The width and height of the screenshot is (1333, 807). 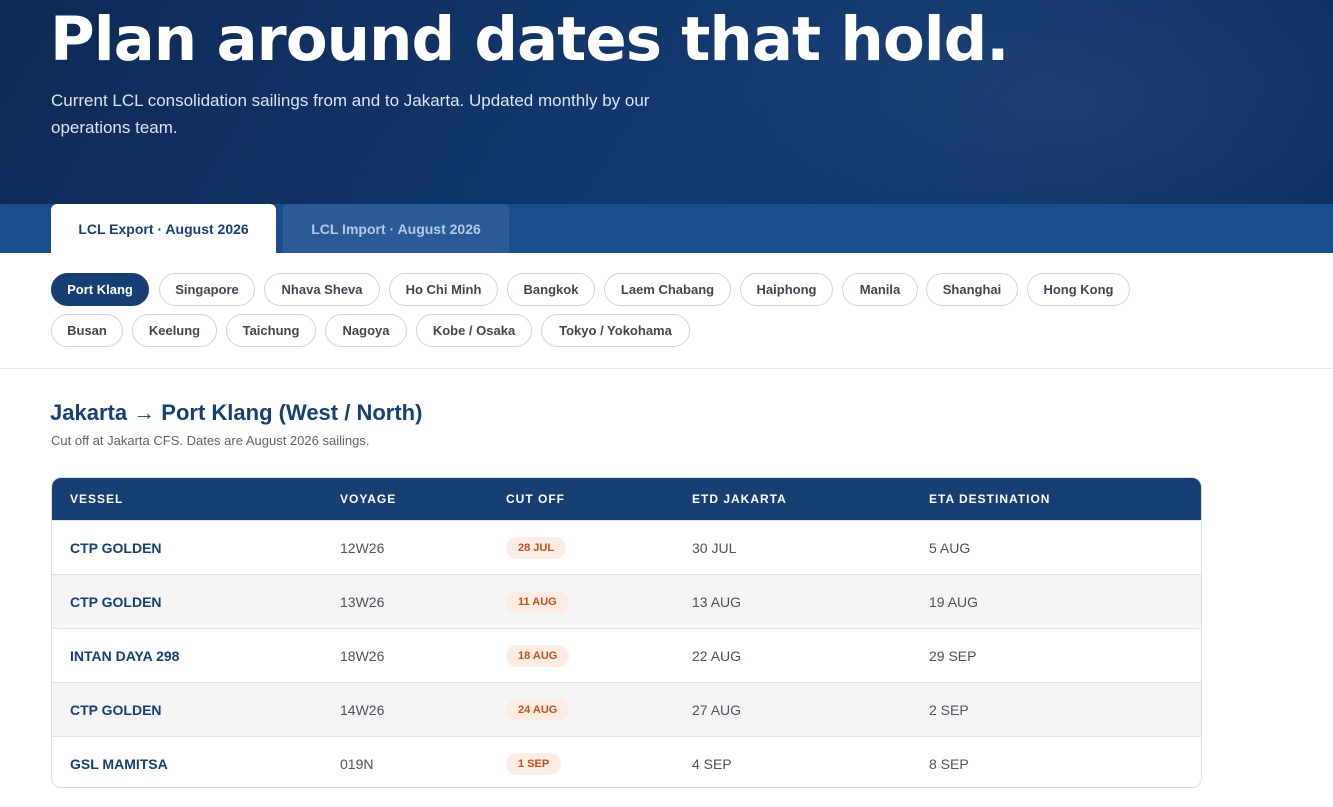 I want to click on port-chip-port-klang: Port Klang, so click(x=100, y=289).